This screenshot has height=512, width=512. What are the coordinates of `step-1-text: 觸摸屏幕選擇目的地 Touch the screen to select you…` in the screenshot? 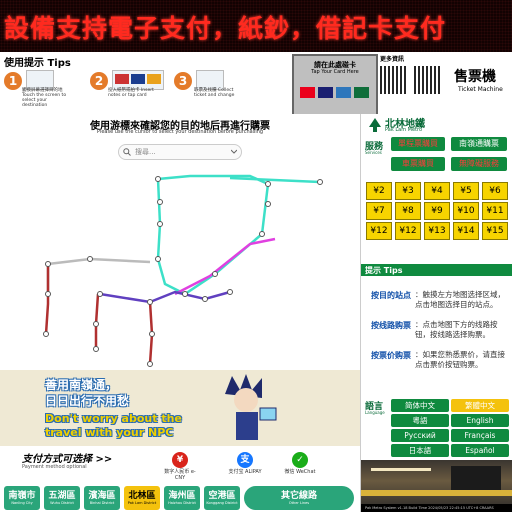 It's located at (44, 98).